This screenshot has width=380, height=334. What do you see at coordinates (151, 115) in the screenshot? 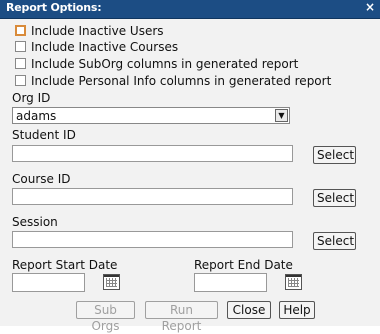
I see `org-id-select: adams ▼` at bounding box center [151, 115].